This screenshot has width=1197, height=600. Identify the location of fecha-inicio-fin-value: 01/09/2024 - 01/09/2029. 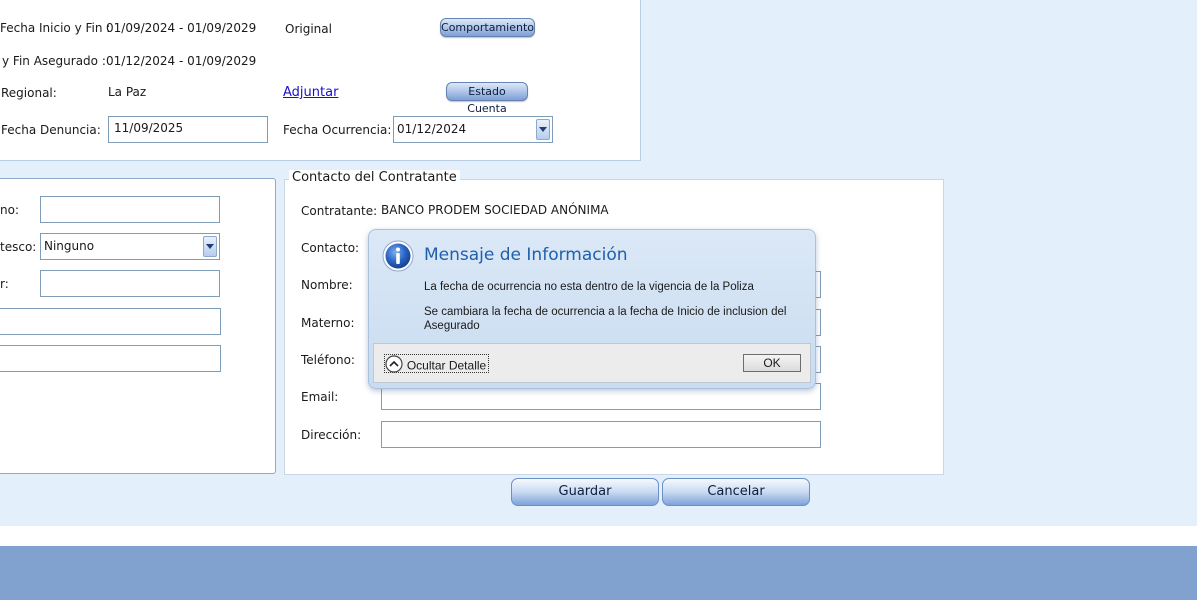
(181, 28).